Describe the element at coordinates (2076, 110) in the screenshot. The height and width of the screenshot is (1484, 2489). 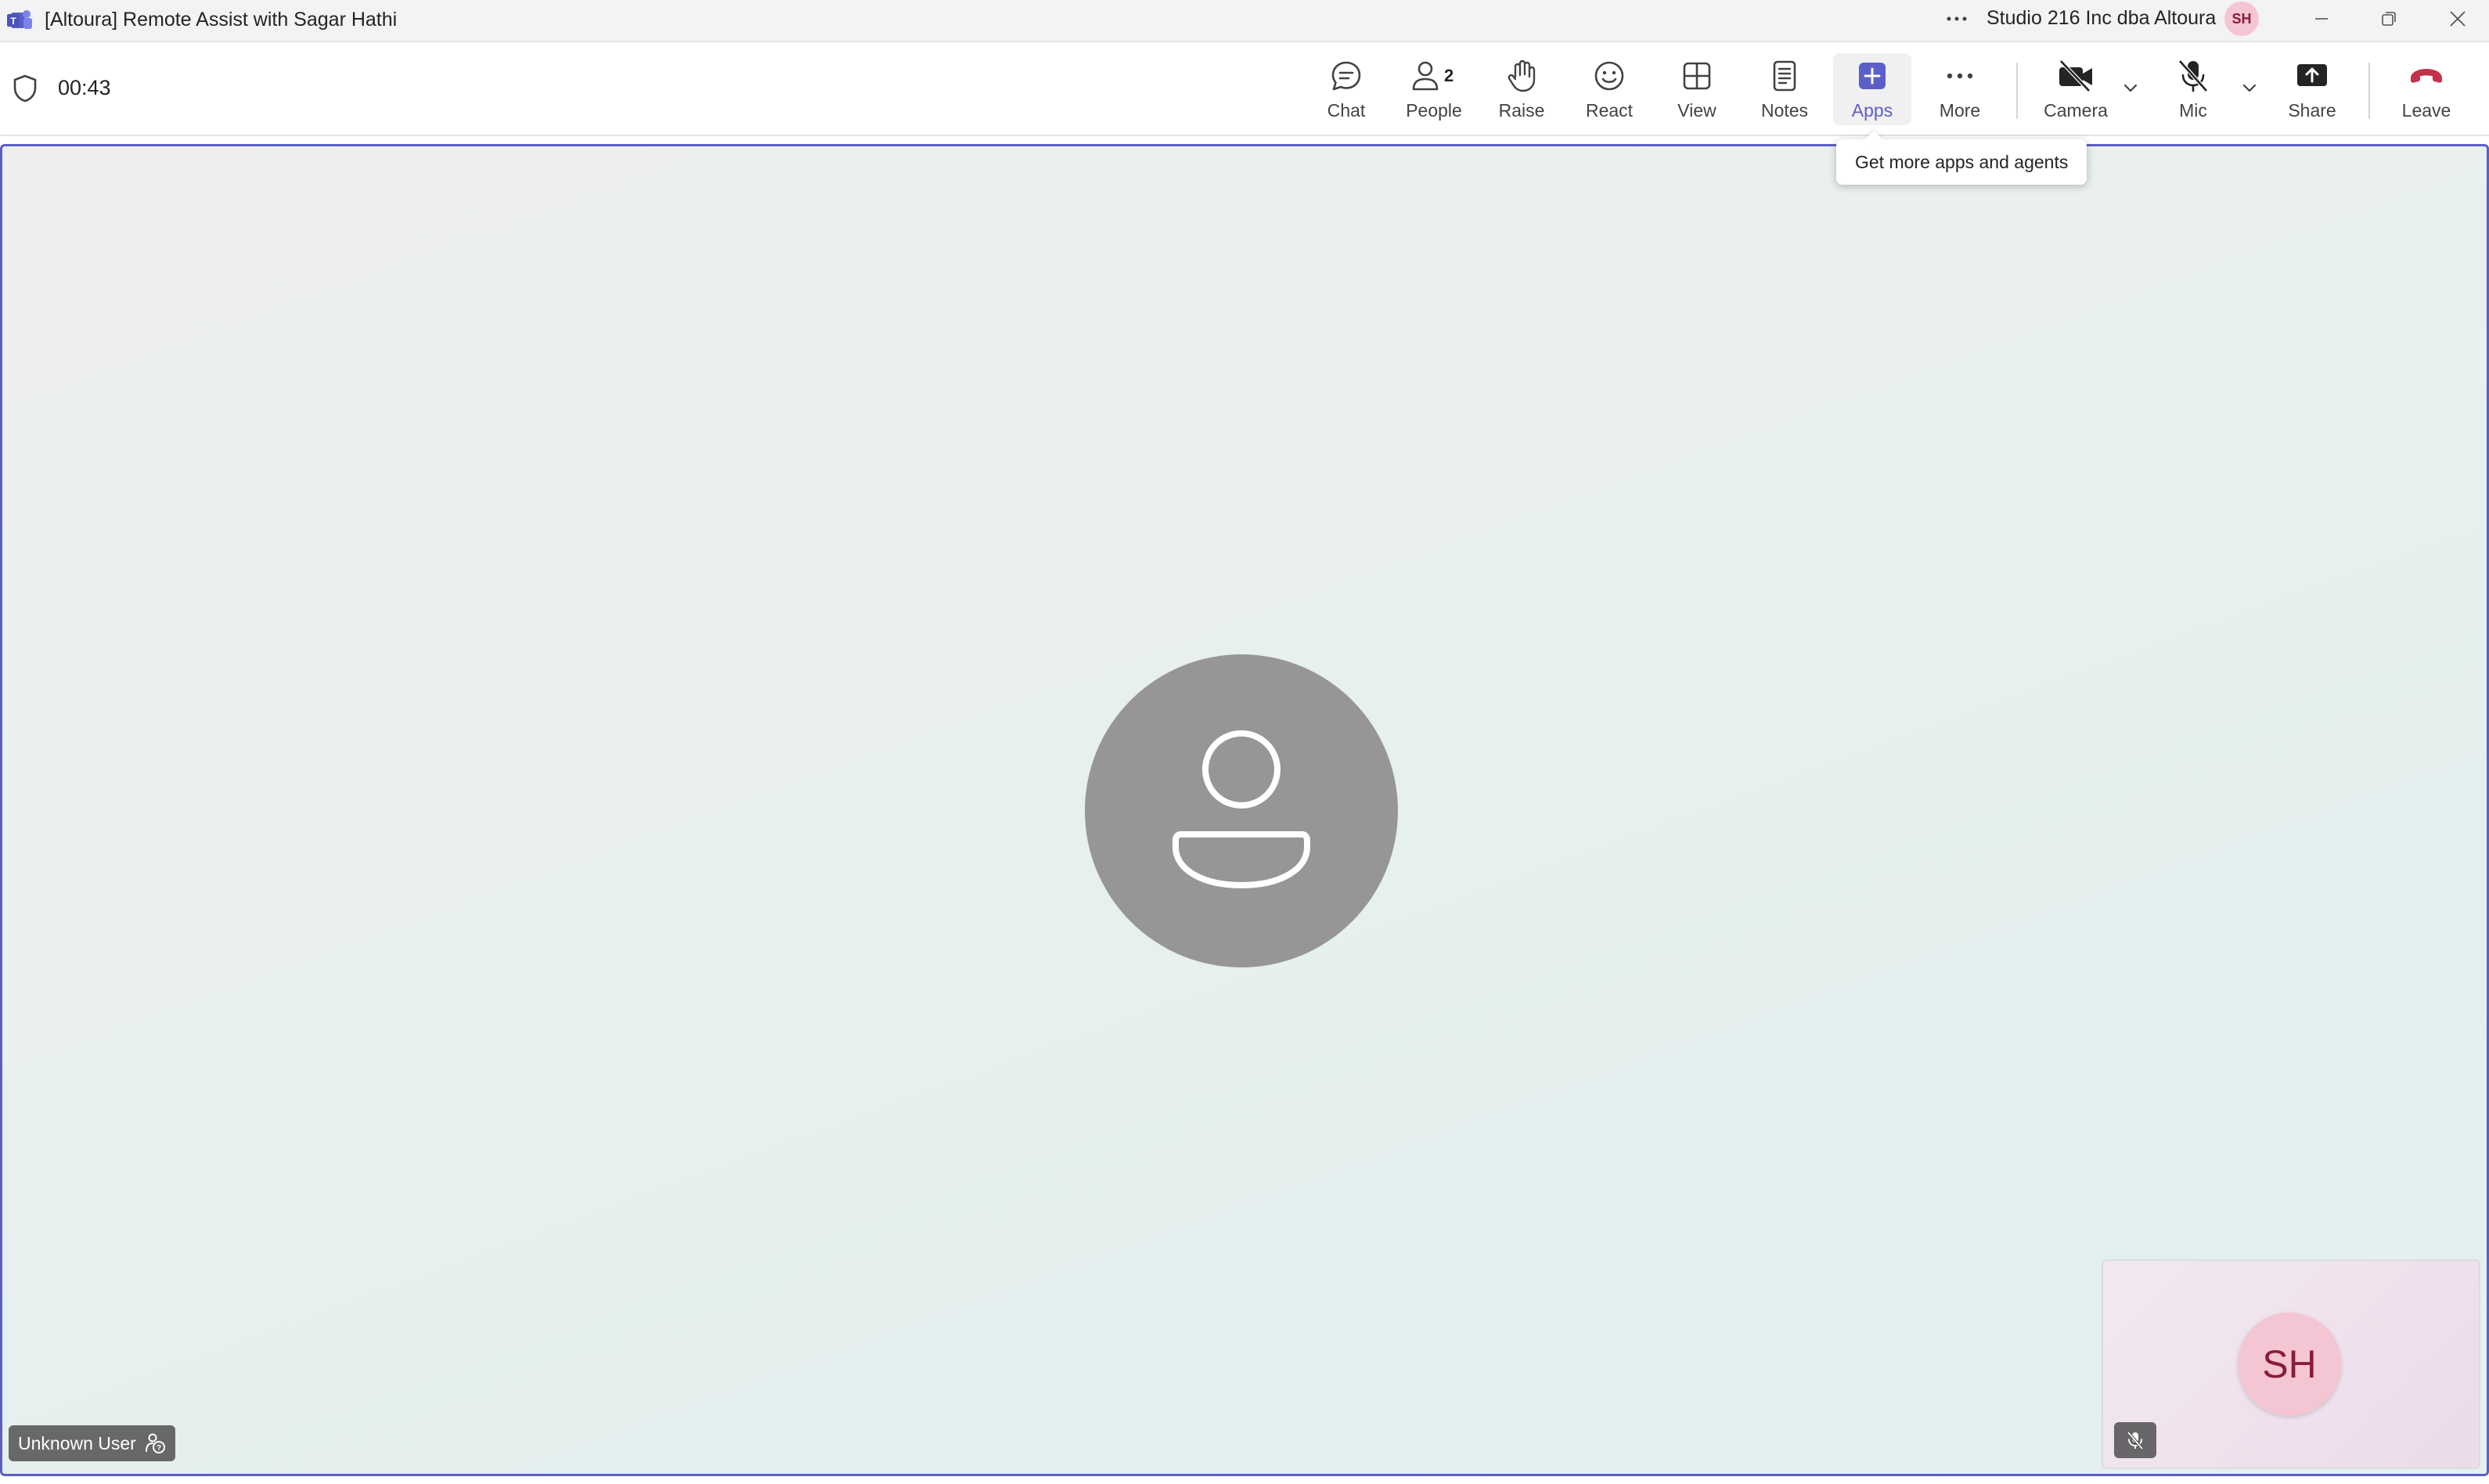
I see `camera-label: Camera` at that location.